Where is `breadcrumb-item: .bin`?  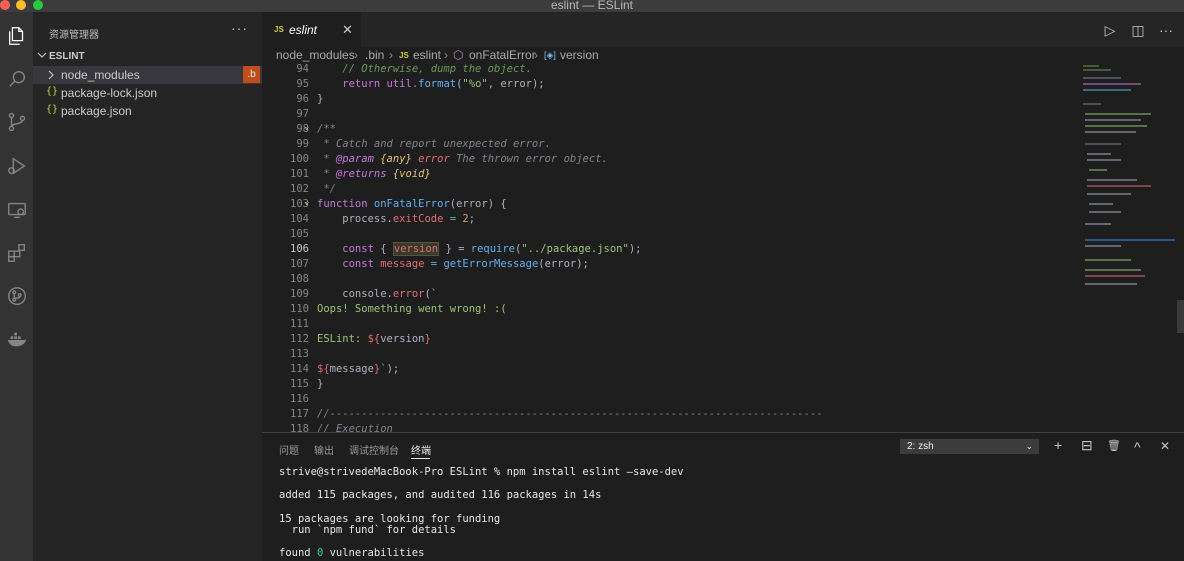 breadcrumb-item: .bin is located at coordinates (374, 55).